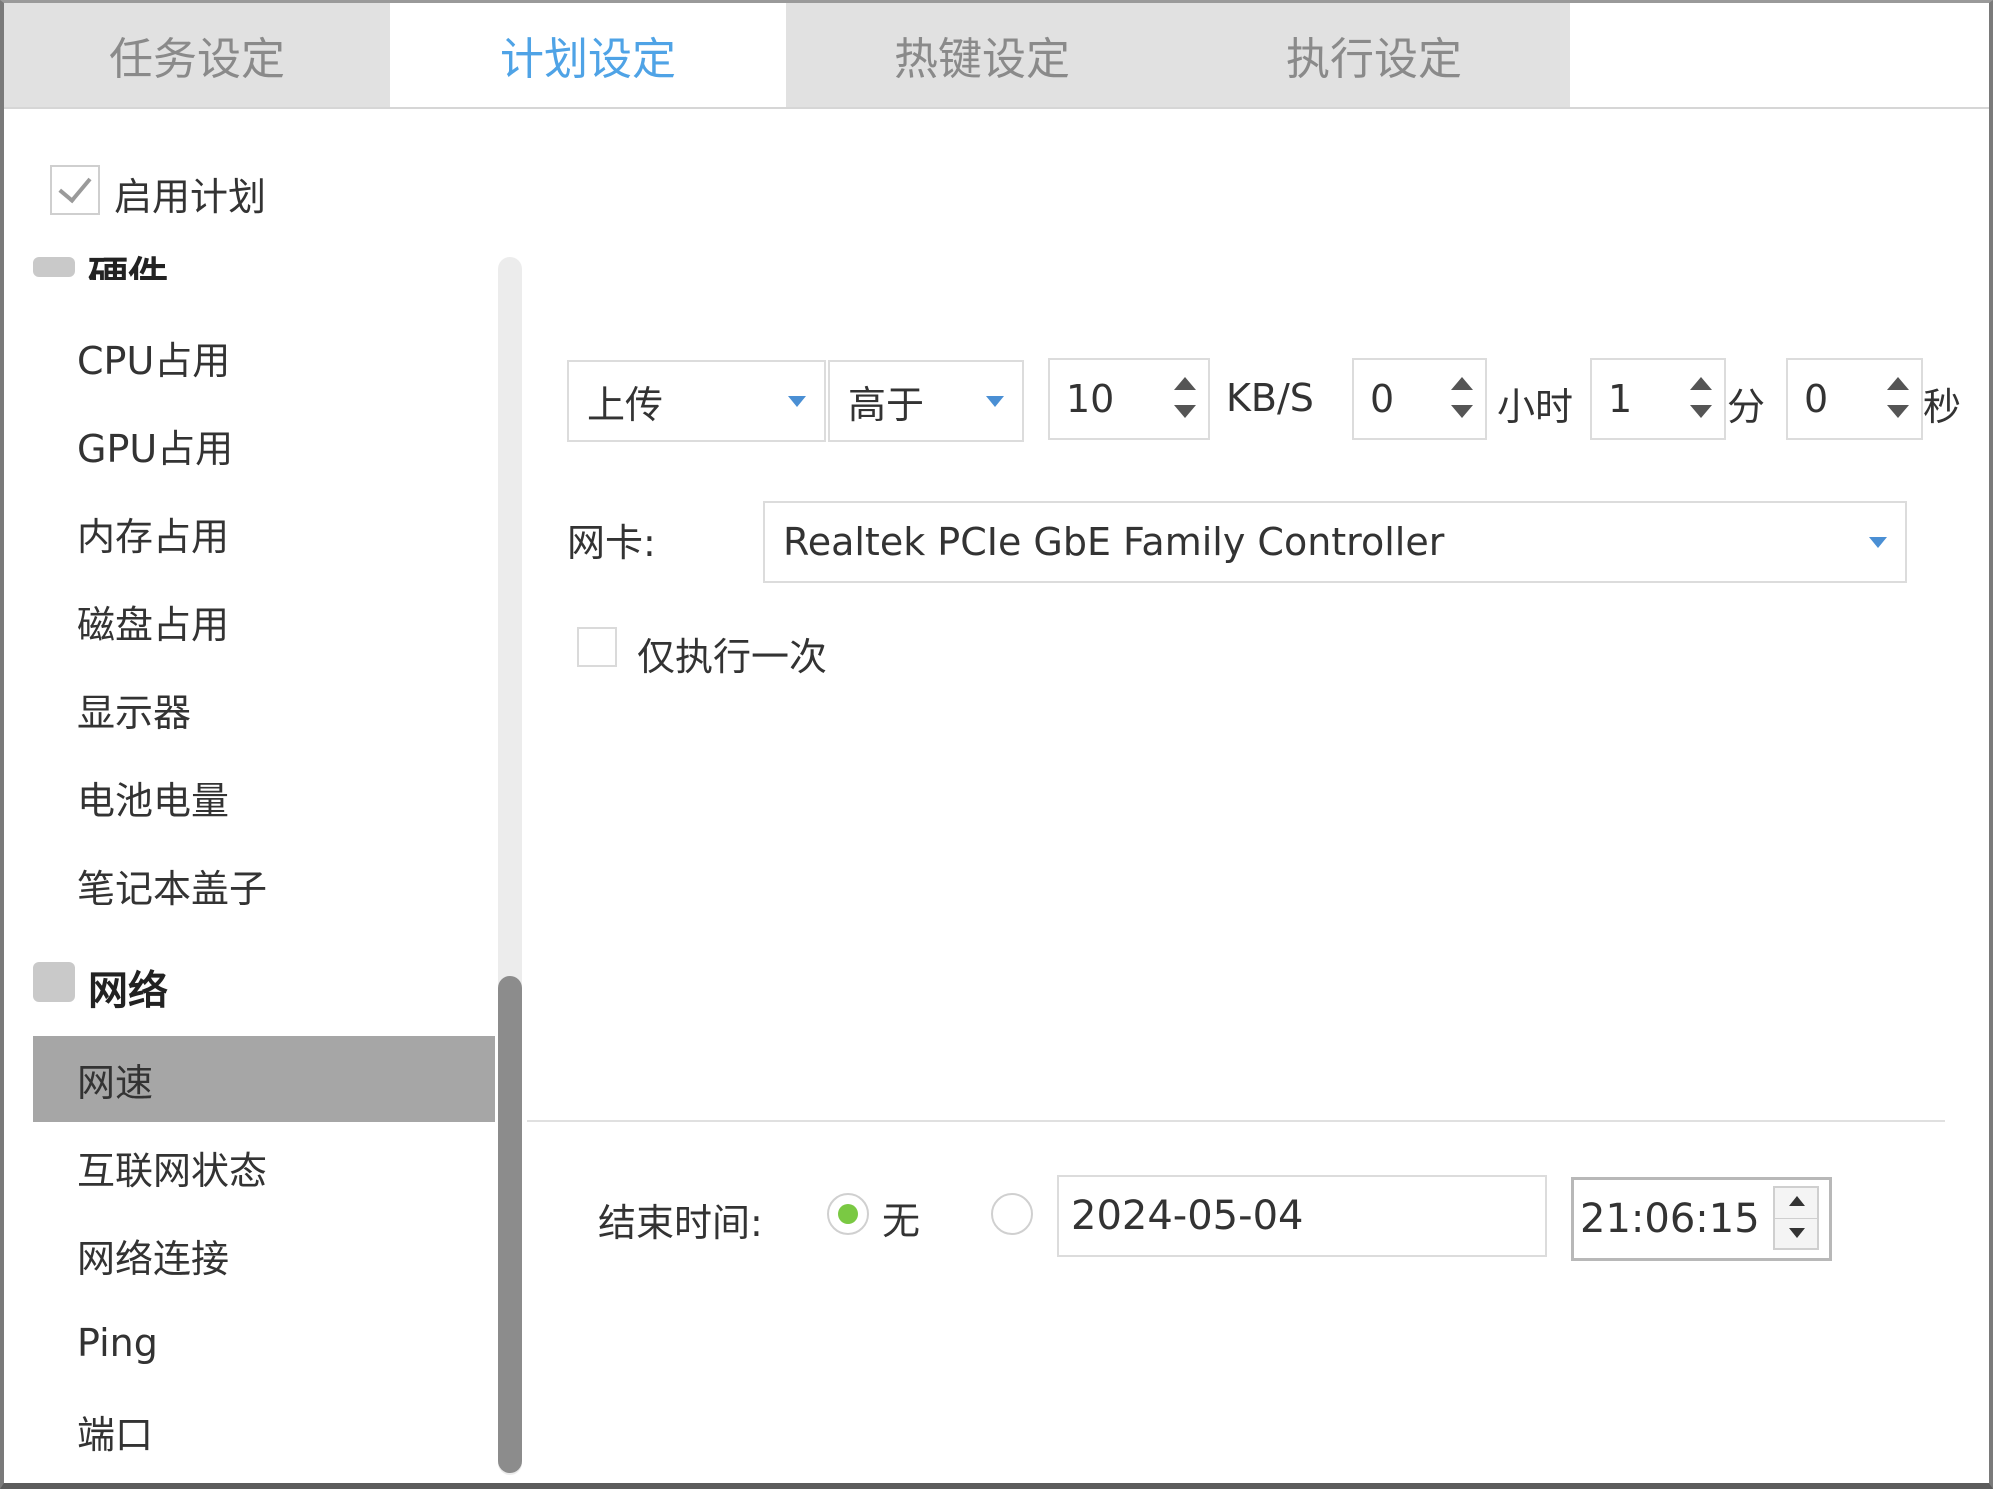 The height and width of the screenshot is (1489, 1993). Describe the element at coordinates (264, 357) in the screenshot. I see `sidebar-item-cpu: CPU占用` at that location.